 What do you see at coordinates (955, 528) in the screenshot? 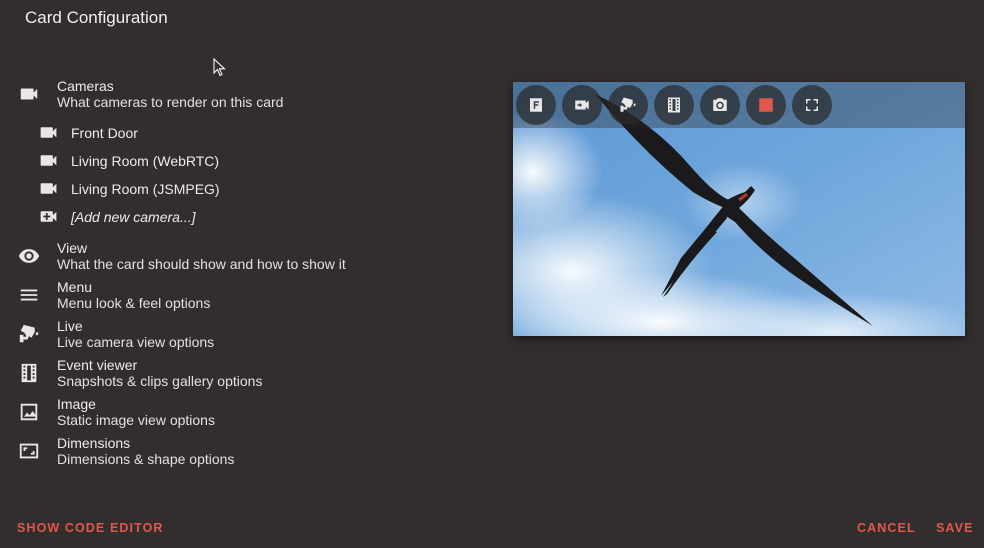
I see `save-button: SAVE` at bounding box center [955, 528].